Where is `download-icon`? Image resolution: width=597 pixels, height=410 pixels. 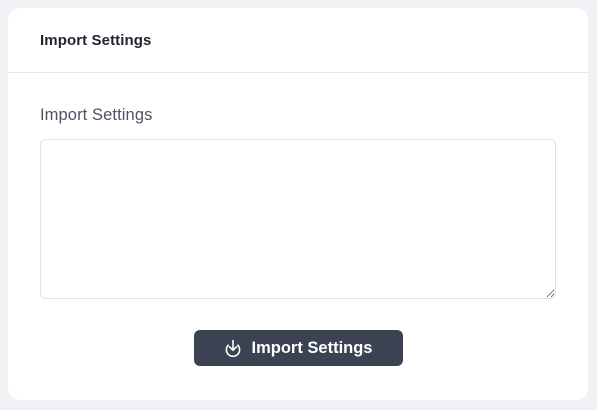 download-icon is located at coordinates (233, 348).